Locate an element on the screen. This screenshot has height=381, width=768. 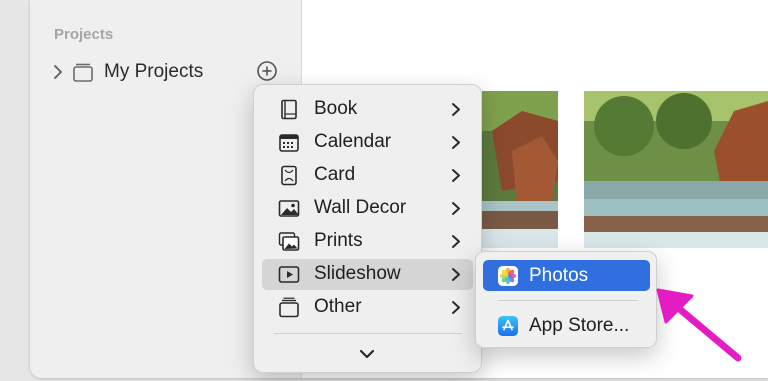
menu-item-prints: Prints is located at coordinates (367, 241).